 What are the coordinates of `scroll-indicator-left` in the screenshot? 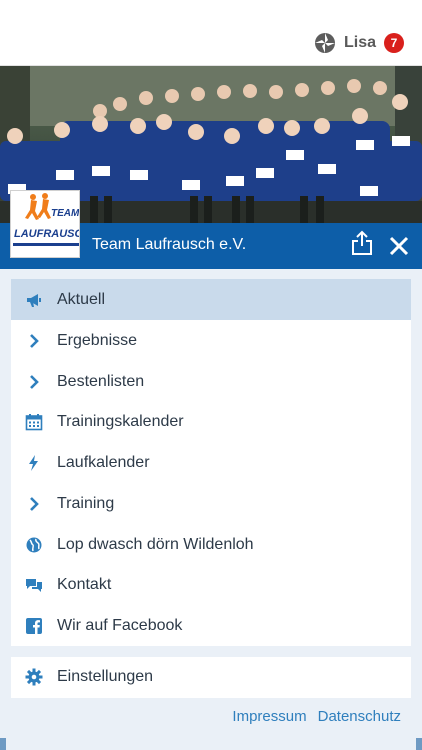 It's located at (3, 744).